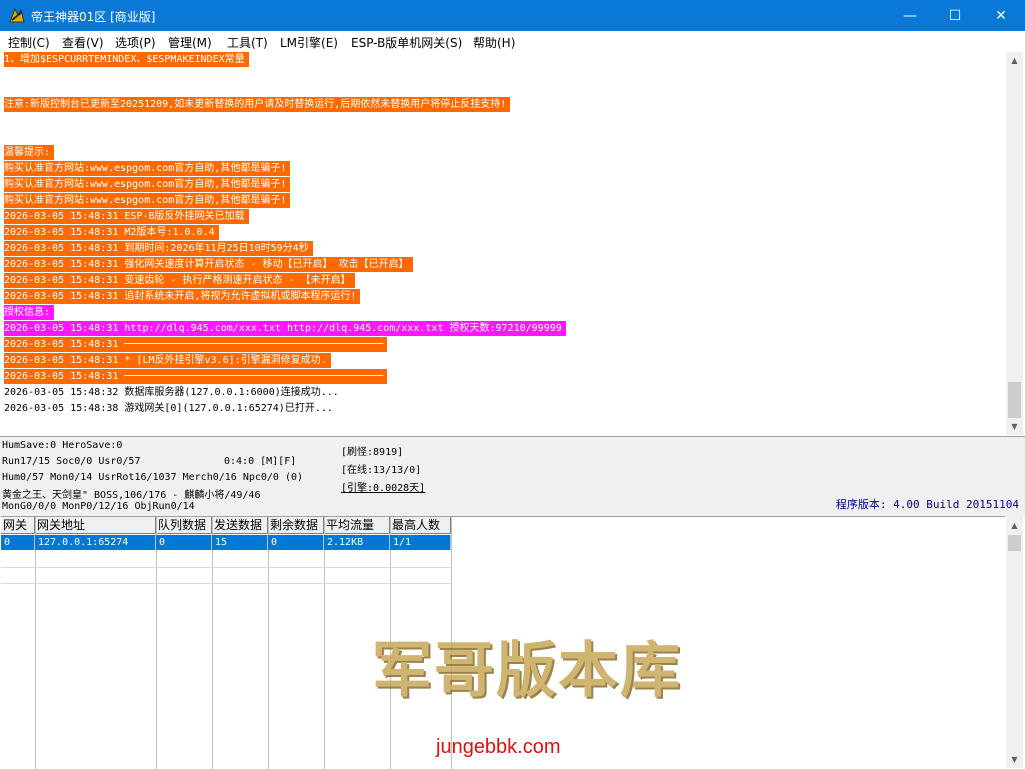  Describe the element at coordinates (406, 42) in the screenshot. I see `menu-esp-gateway: ESP-B版单机网关(S)` at that location.